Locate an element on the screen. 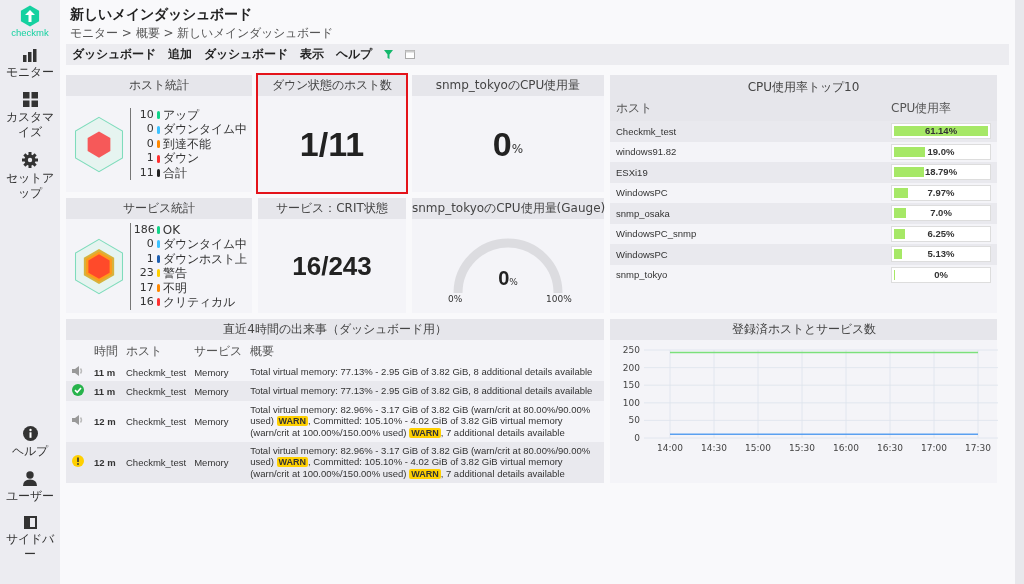  host-link: WindowsPC_snmp is located at coordinates (753, 234).